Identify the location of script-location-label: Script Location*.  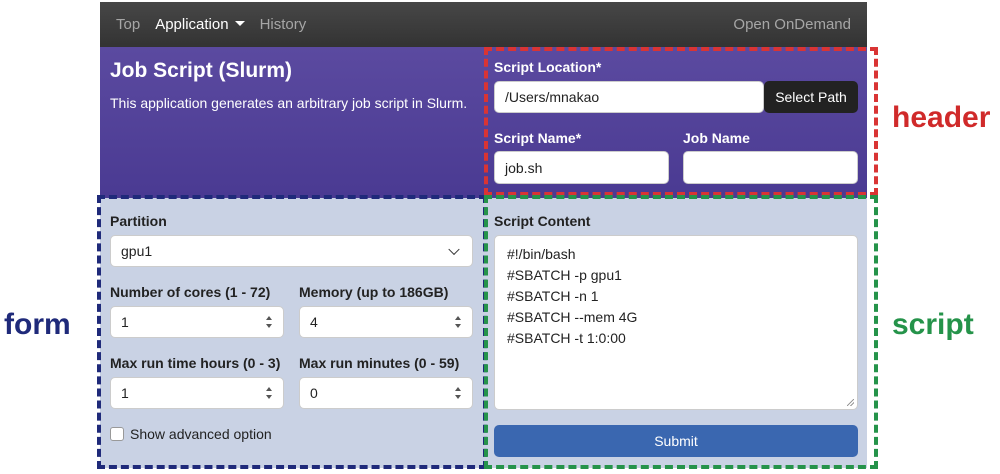
(548, 67).